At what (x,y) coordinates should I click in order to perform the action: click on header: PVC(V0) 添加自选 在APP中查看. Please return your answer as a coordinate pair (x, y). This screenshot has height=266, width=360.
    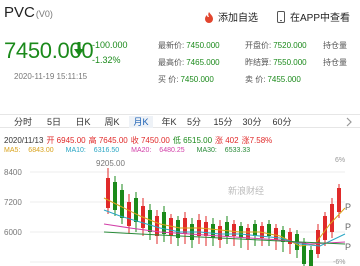
    Looking at the image, I should click on (180, 15).